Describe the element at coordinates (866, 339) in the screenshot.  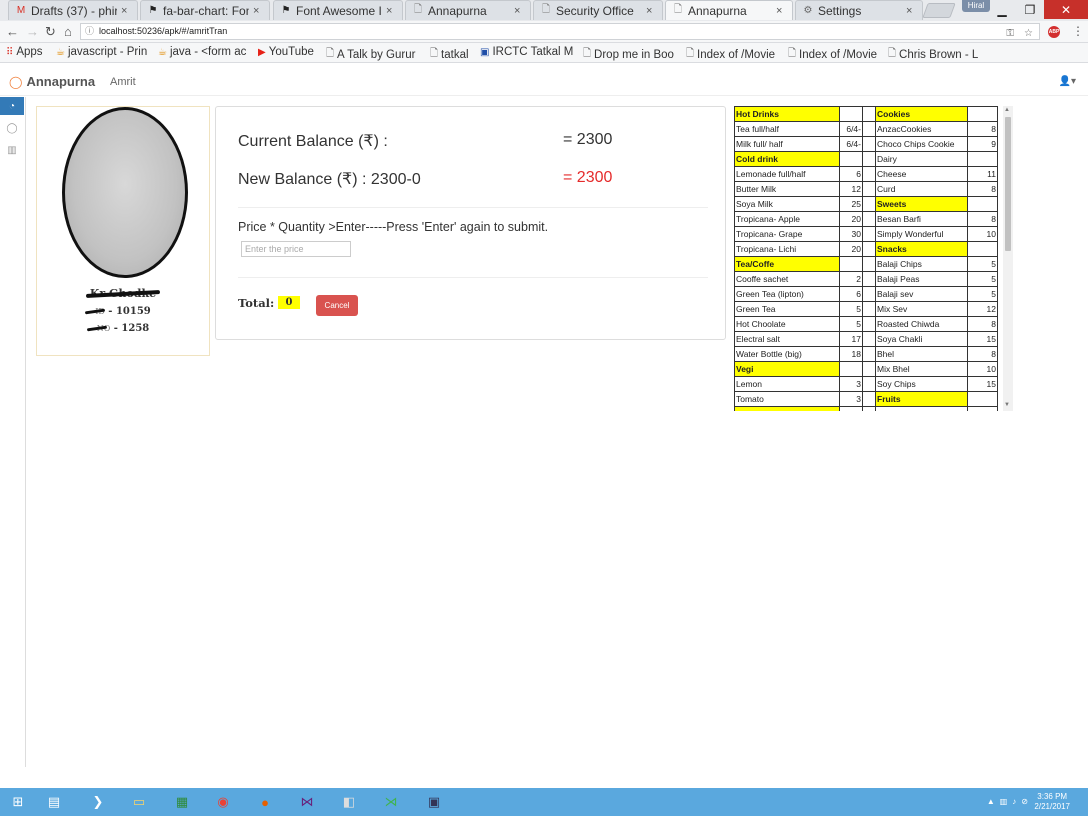
I see `menu-row: Electral salt 17 Soya Chakli 15` at that location.